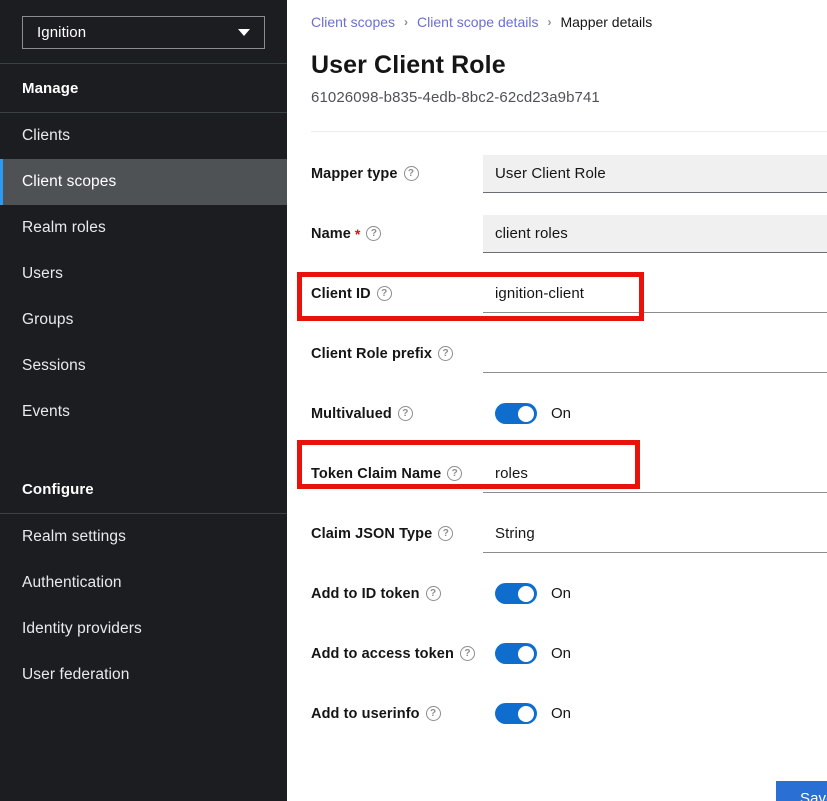 Image resolution: width=827 pixels, height=801 pixels. I want to click on form-label-add-to-access-token: Add to access token ?, so click(385, 654).